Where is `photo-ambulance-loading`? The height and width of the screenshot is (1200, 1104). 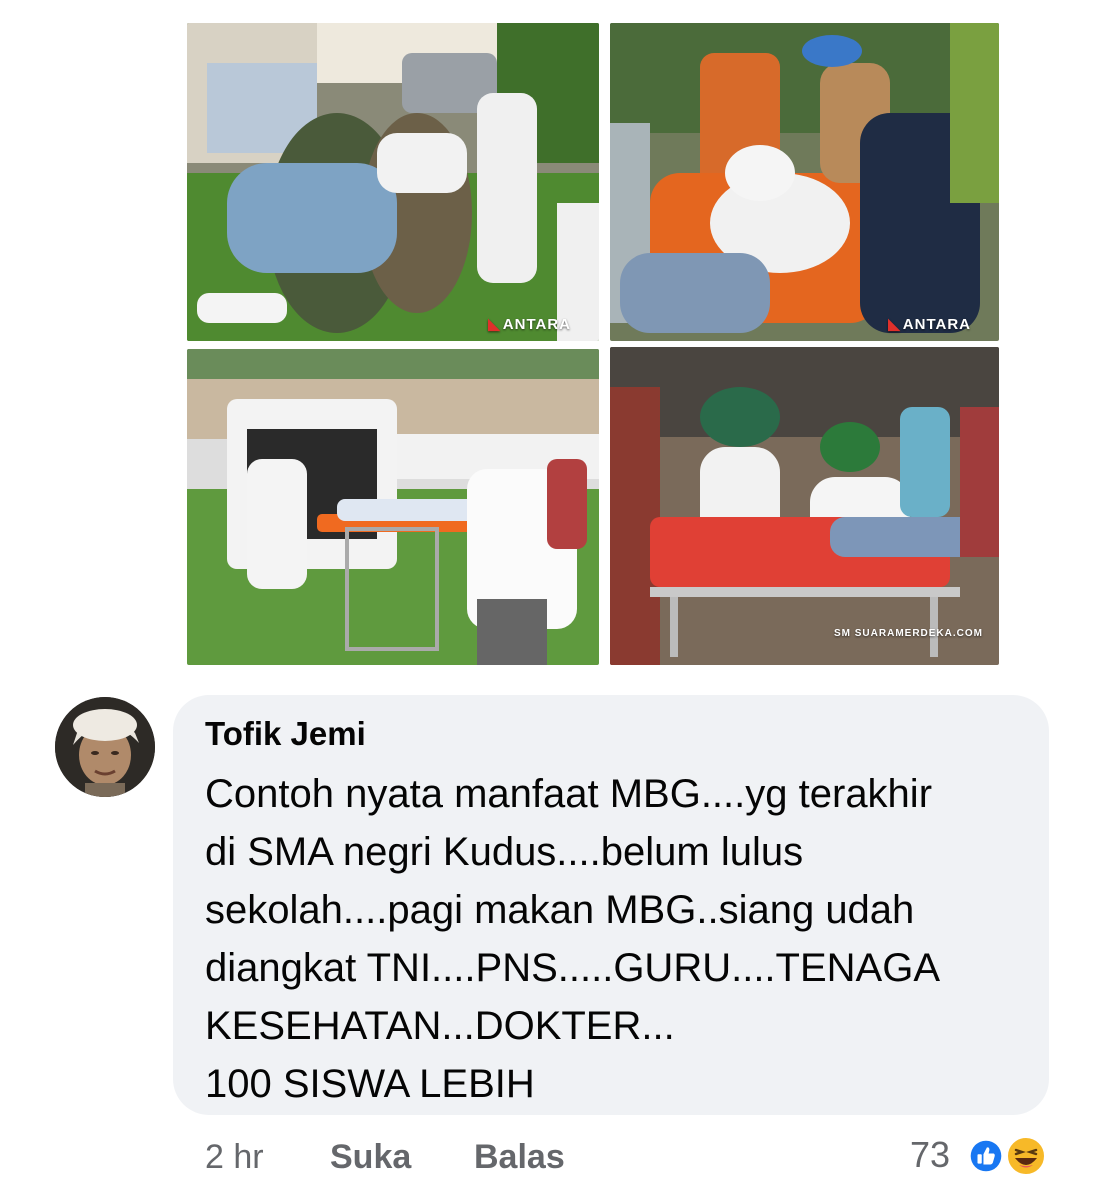 photo-ambulance-loading is located at coordinates (393, 507).